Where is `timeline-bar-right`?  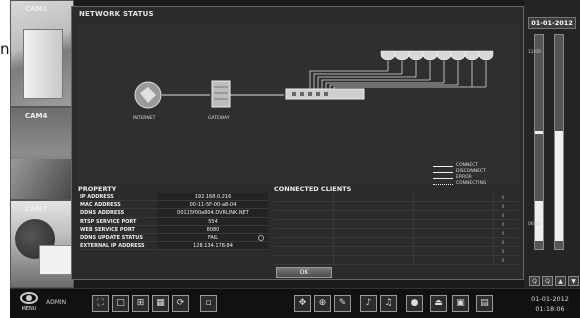 timeline-bar-right is located at coordinates (559, 142).